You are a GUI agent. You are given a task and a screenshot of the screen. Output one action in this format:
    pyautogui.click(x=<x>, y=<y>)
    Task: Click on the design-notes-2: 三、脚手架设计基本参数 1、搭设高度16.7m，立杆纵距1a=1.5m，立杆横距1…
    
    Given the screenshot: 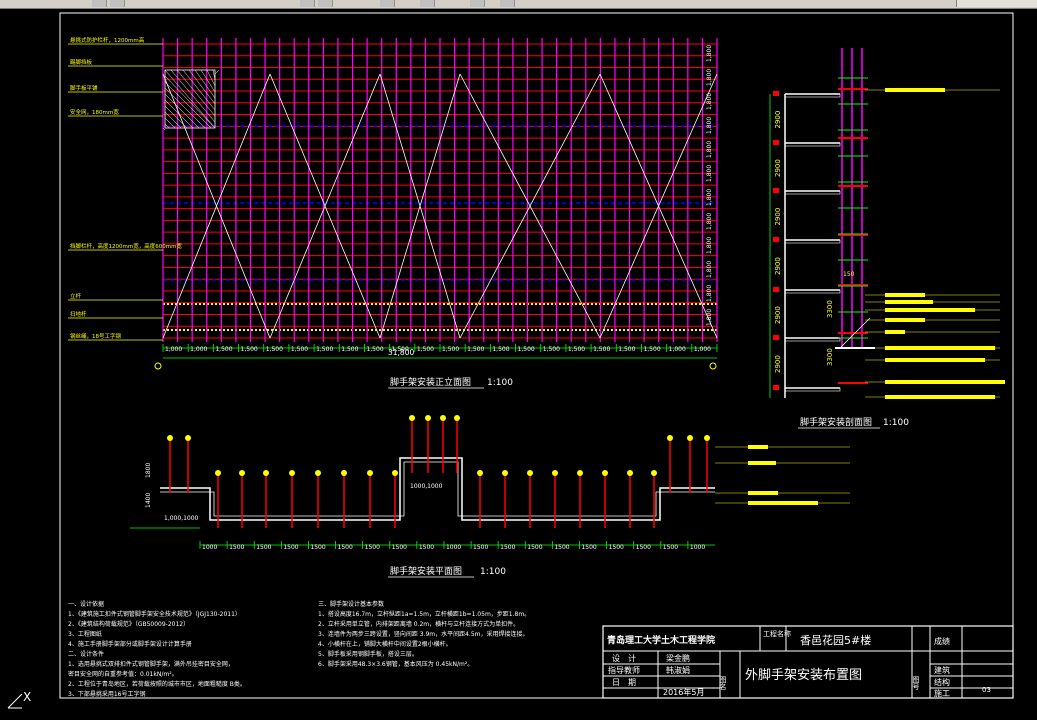 What is the action you would take?
    pyautogui.click(x=424, y=634)
    